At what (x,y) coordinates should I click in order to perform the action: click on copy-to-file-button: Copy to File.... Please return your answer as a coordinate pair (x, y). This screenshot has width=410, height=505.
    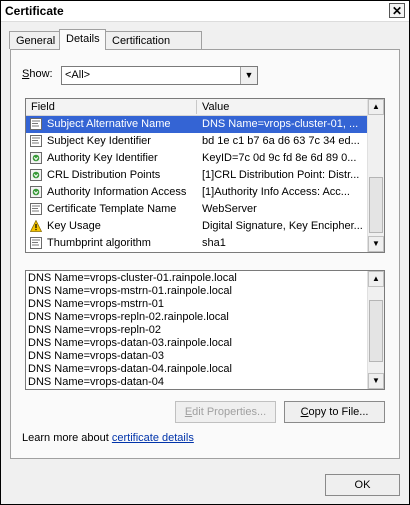
    Looking at the image, I should click on (334, 412).